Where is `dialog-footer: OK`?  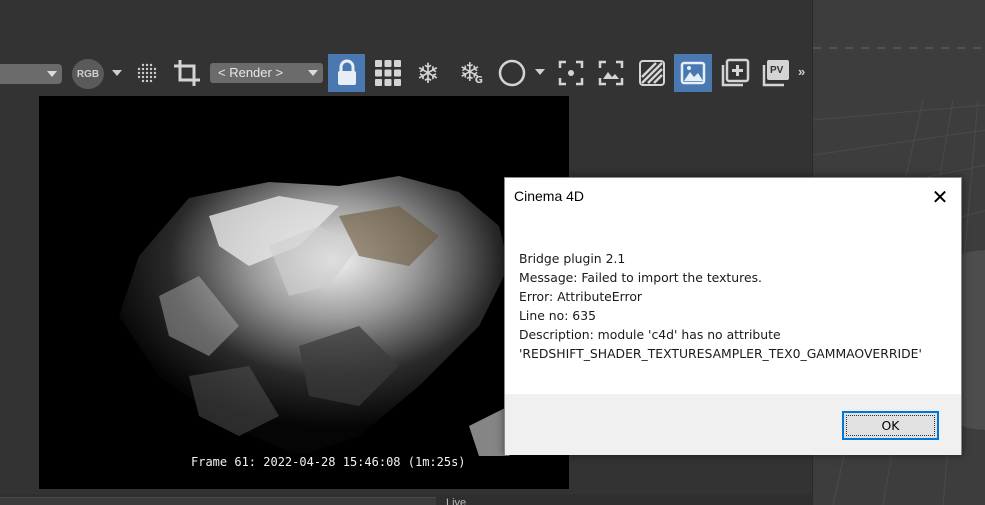
dialog-footer: OK is located at coordinates (733, 424).